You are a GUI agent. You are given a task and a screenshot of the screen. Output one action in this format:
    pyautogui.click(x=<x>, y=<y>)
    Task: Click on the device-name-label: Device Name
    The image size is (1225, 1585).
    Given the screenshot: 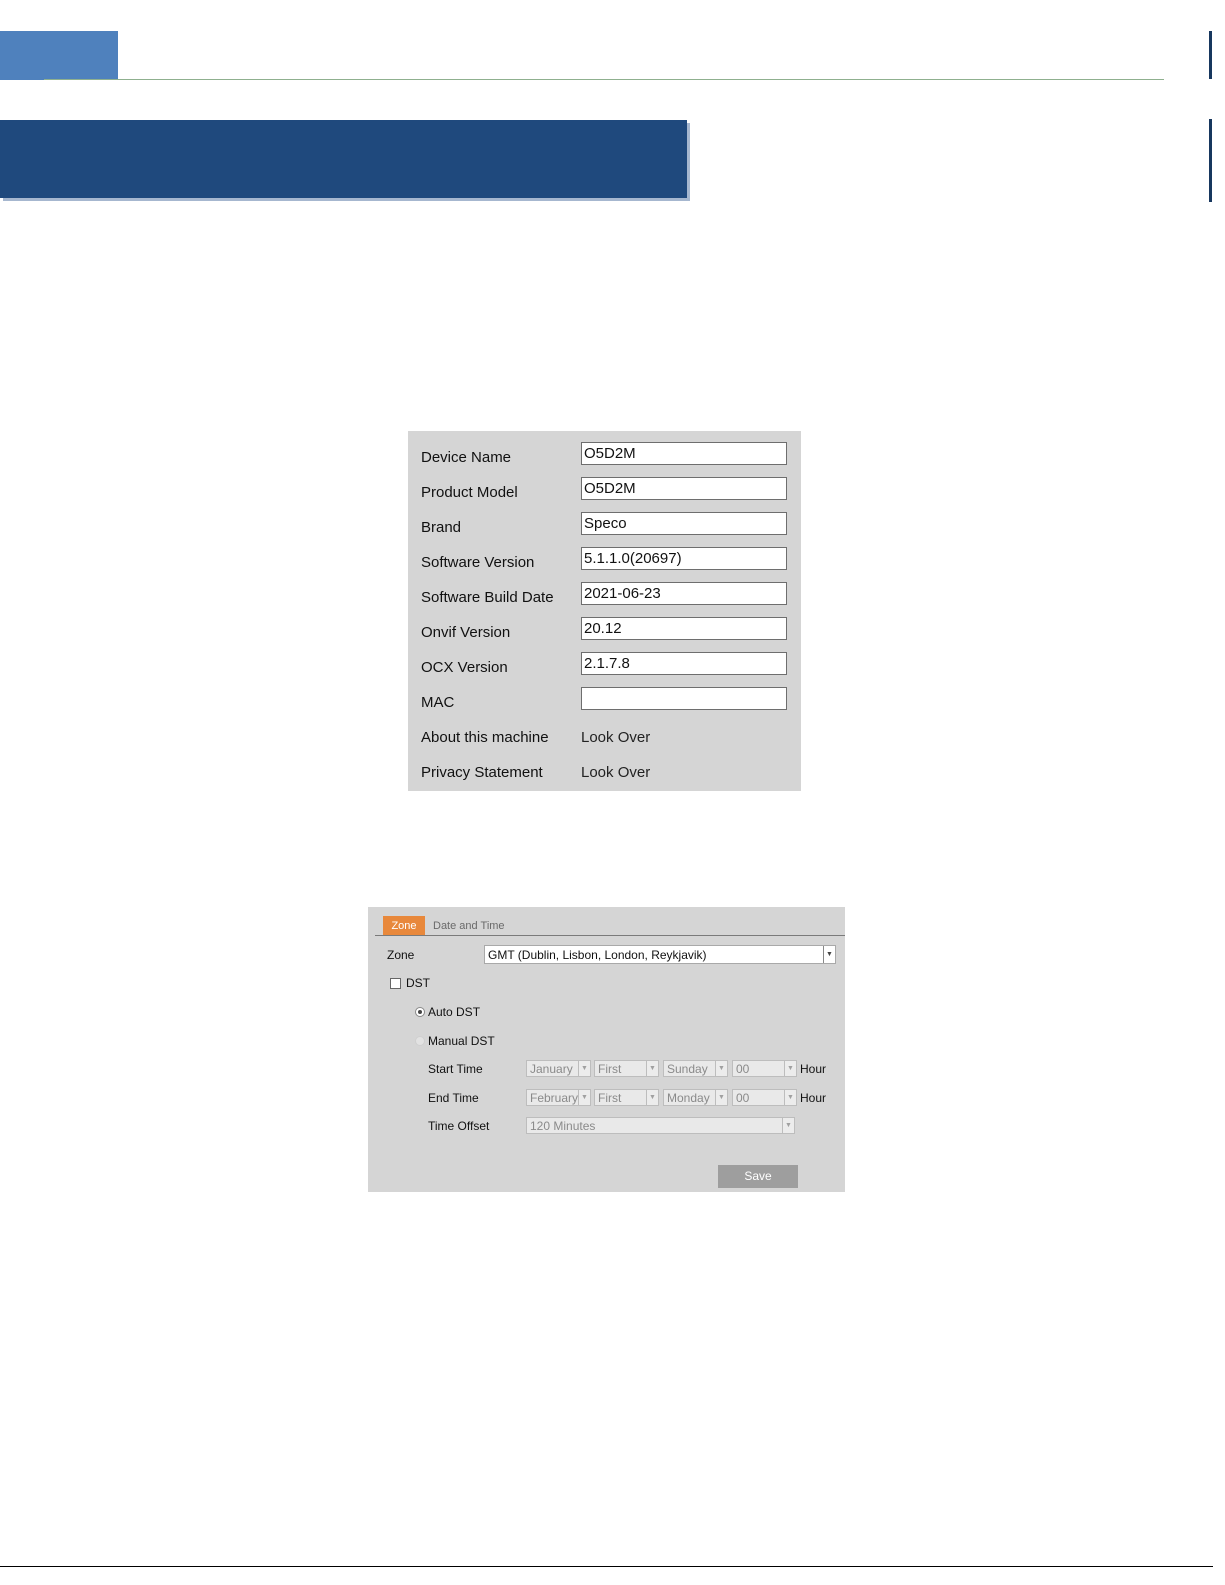 What is the action you would take?
    pyautogui.click(x=466, y=457)
    